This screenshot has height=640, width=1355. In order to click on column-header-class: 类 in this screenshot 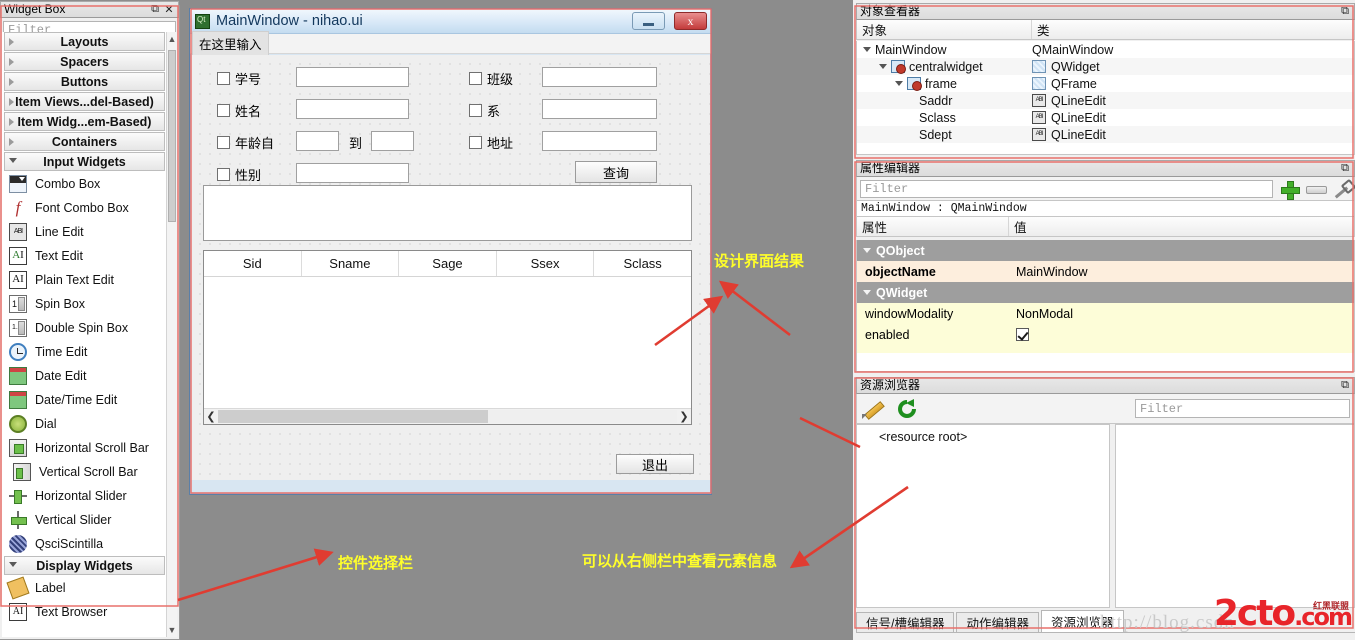, I will do `click(1193, 29)`.